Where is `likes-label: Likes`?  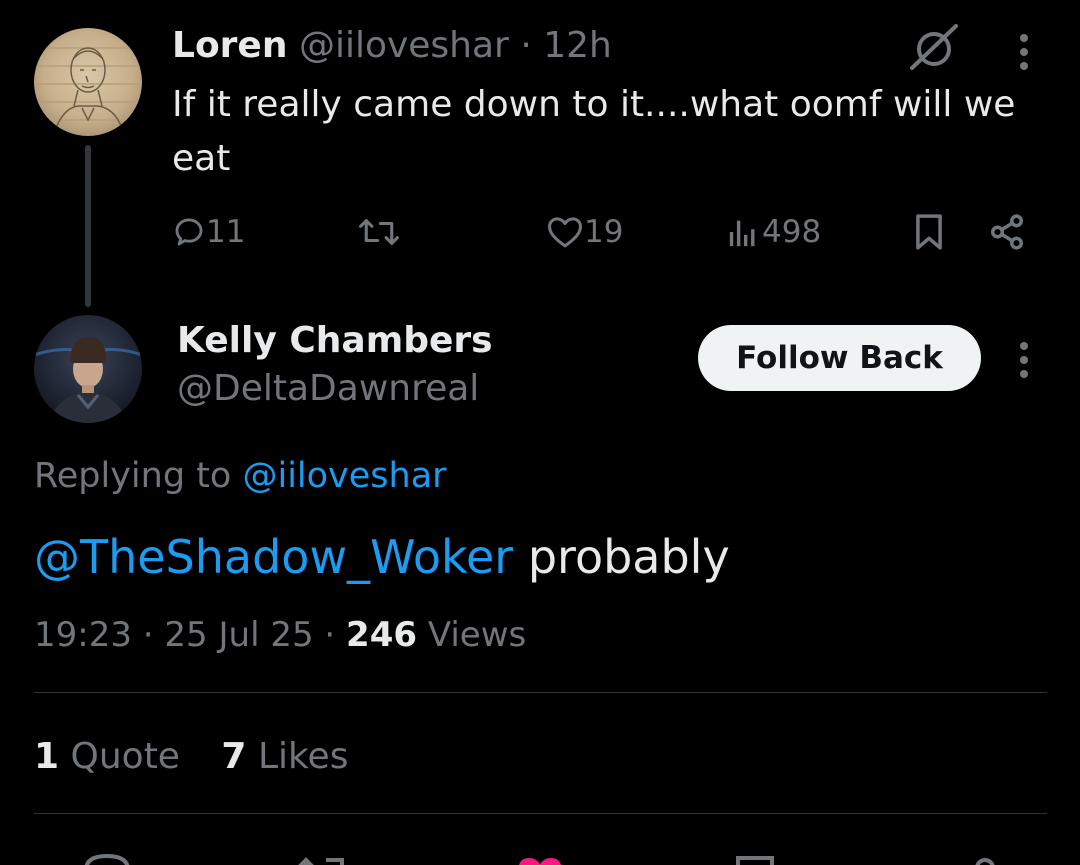
likes-label: Likes is located at coordinates (303, 756).